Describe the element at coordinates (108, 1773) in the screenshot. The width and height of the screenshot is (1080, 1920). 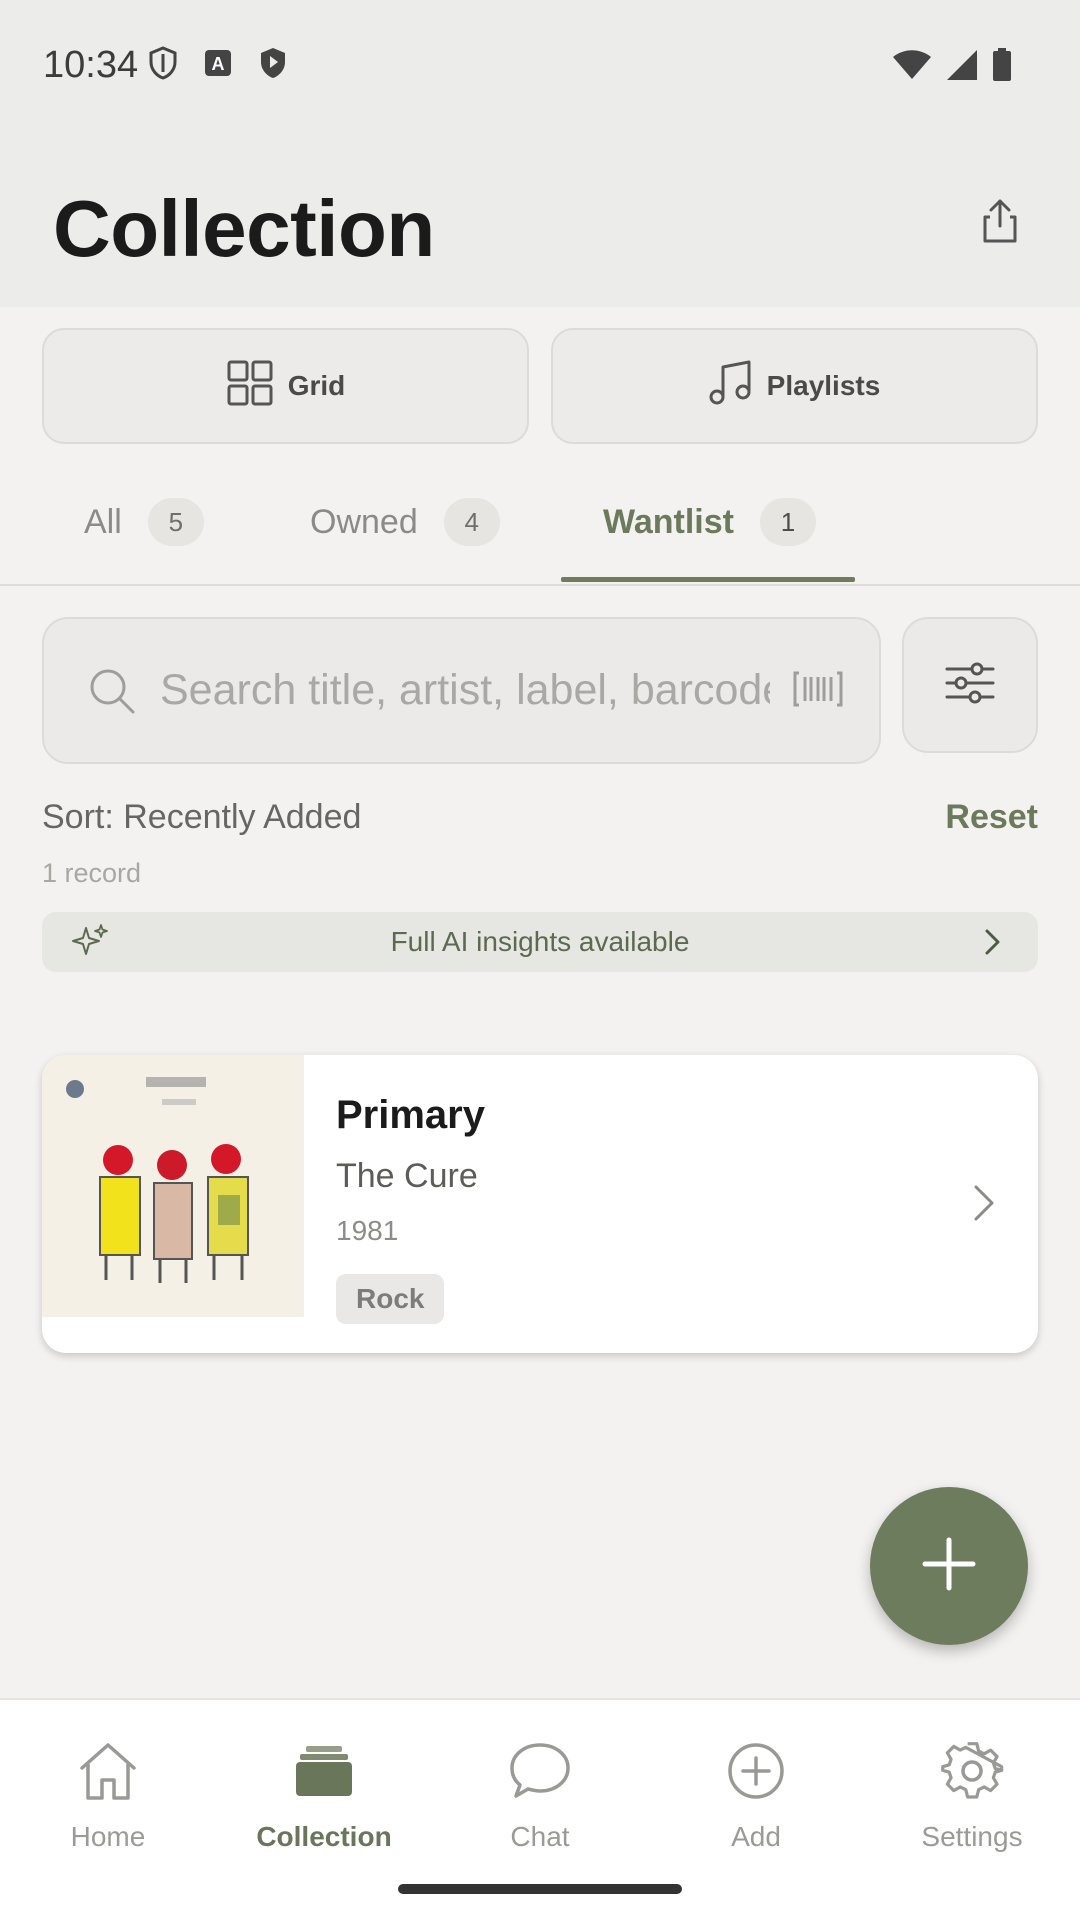
I see `home-icon` at that location.